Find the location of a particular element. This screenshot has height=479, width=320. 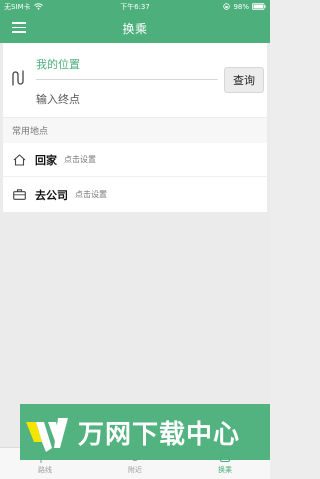

query-button: 查询 is located at coordinates (244, 80).